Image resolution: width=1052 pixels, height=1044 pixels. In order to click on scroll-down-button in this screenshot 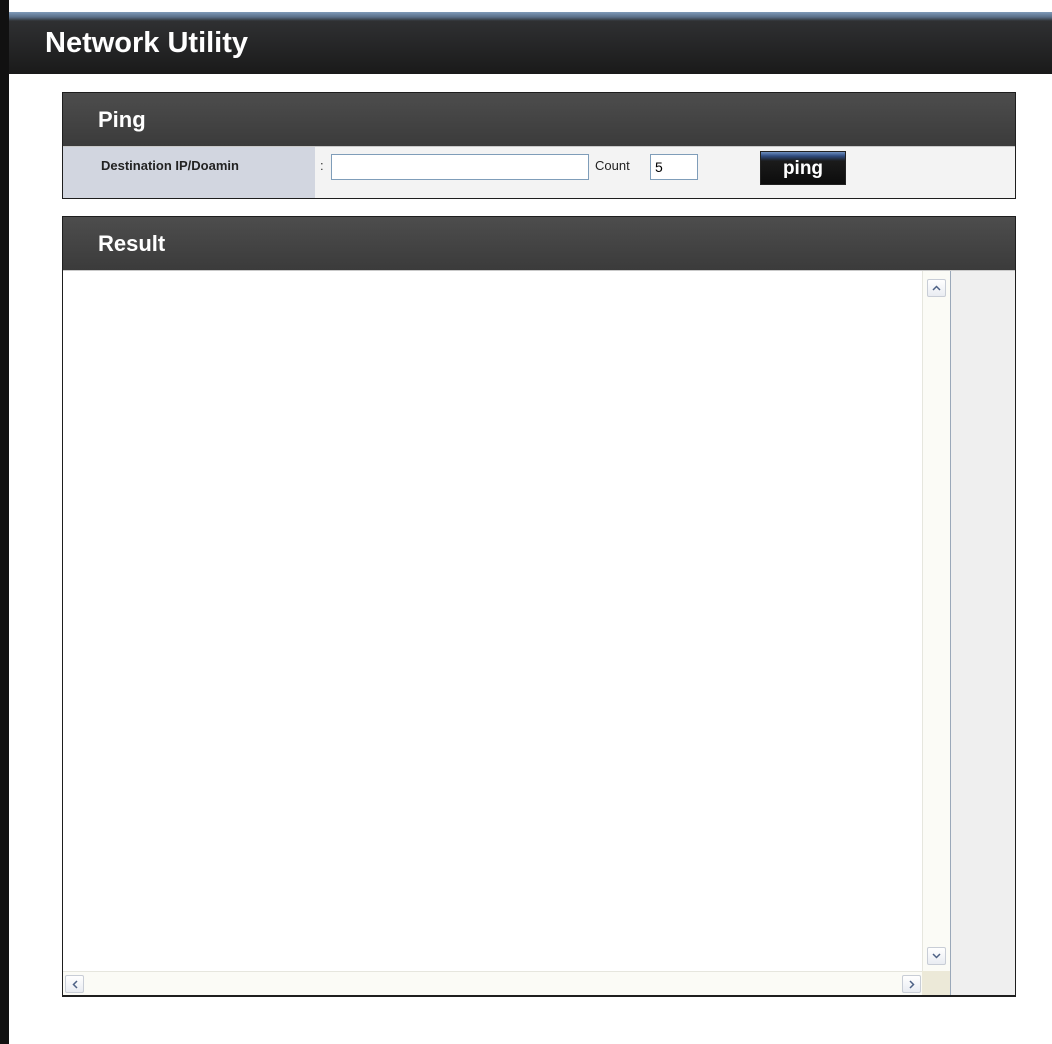, I will do `click(936, 956)`.